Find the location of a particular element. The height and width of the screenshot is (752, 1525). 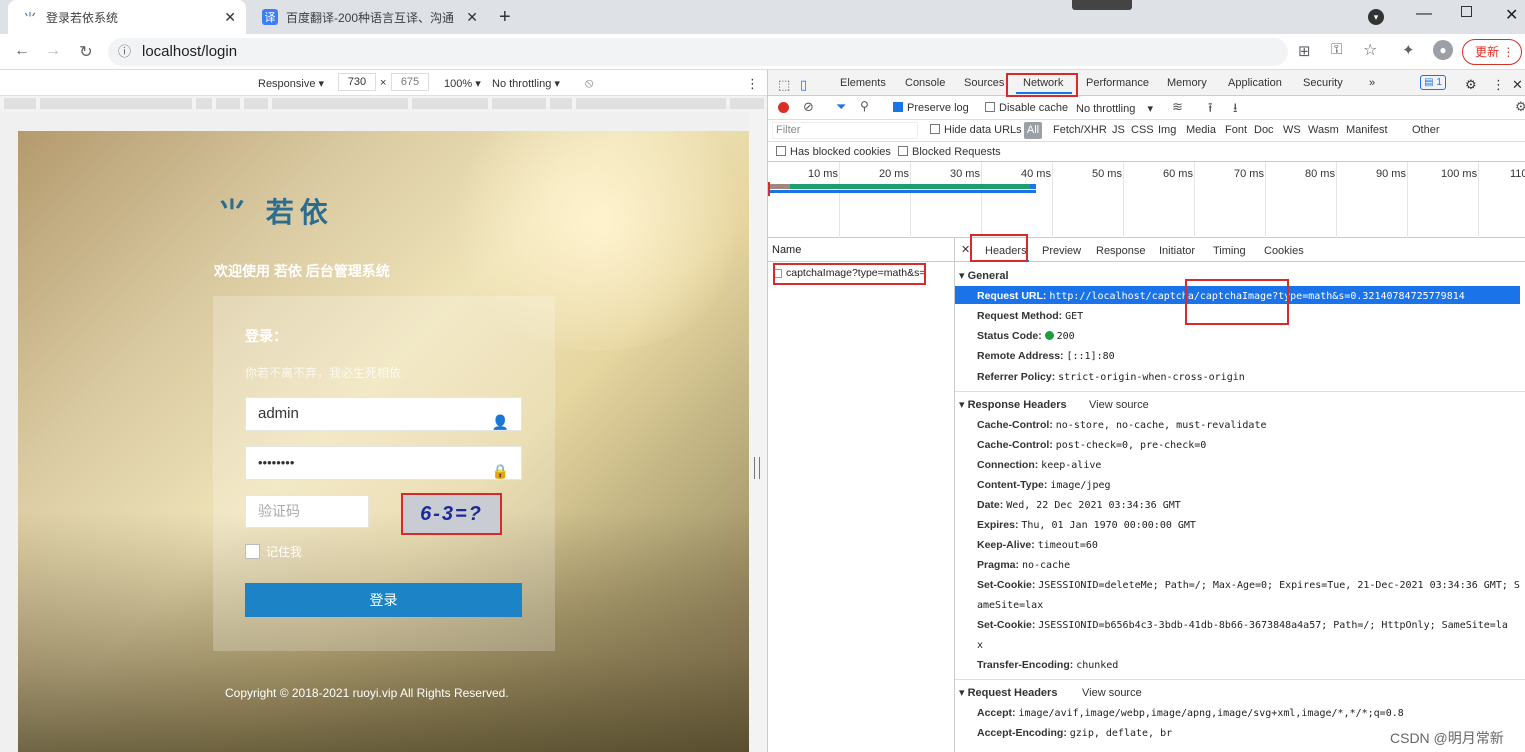

tab-timing: Timing is located at coordinates (1229, 251).